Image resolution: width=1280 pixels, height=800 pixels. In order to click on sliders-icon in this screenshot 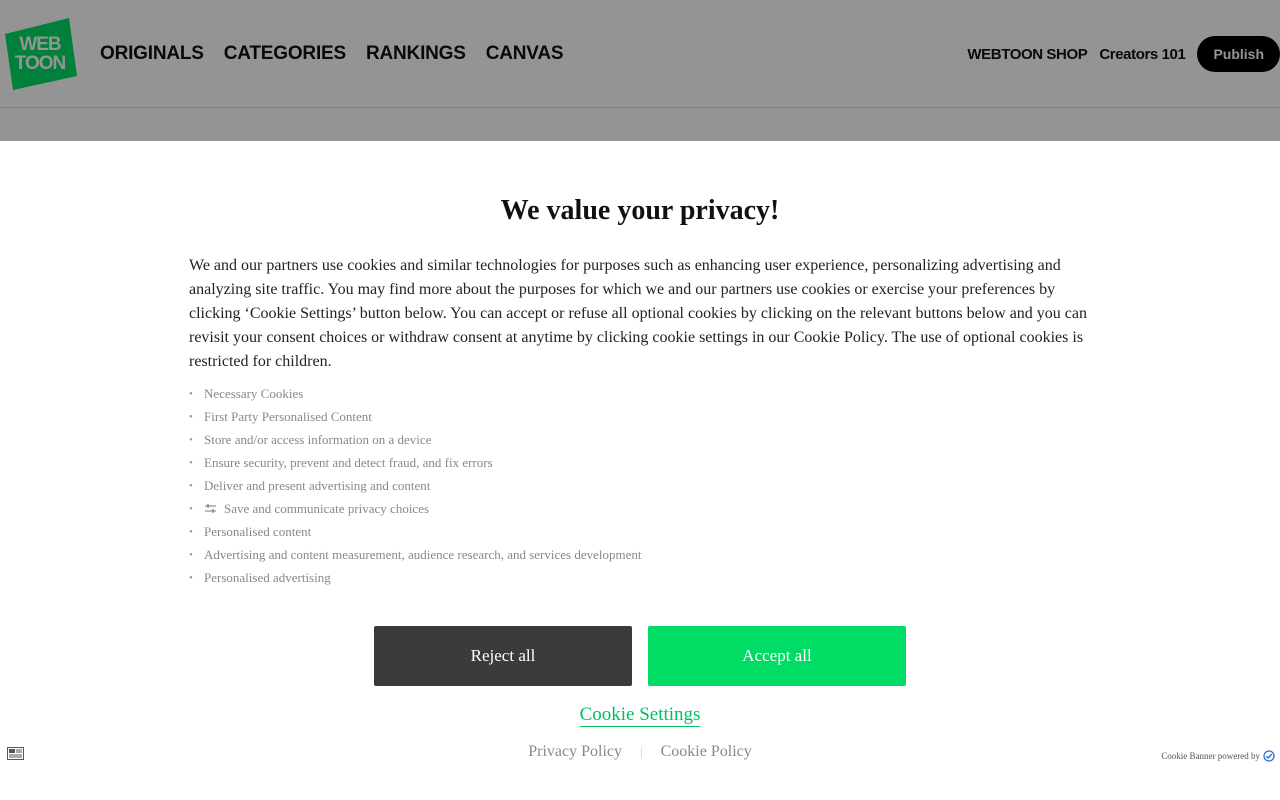, I will do `click(210, 508)`.